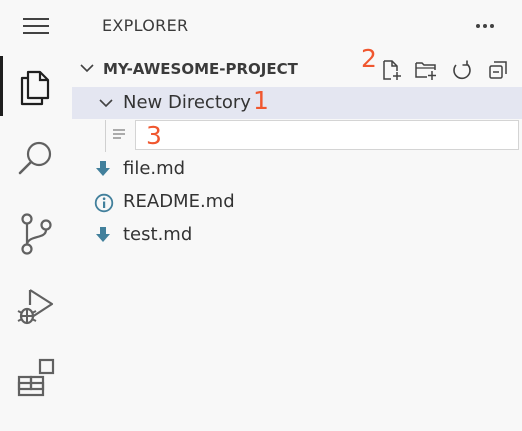 The width and height of the screenshot is (522, 431). Describe the element at coordinates (261, 100) in the screenshot. I see `annotation-number: 1` at that location.